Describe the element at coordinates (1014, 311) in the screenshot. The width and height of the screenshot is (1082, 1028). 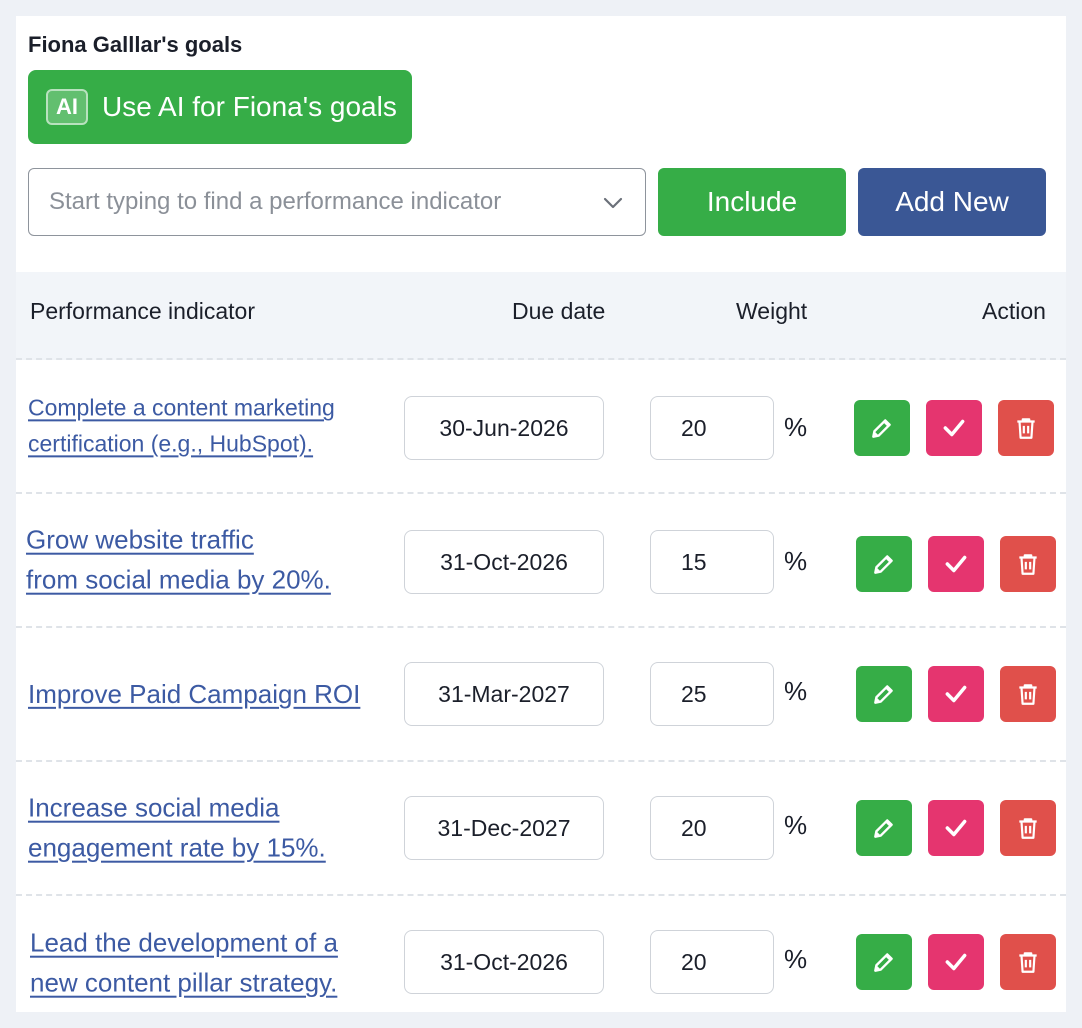
I see `header-action: Action` at that location.